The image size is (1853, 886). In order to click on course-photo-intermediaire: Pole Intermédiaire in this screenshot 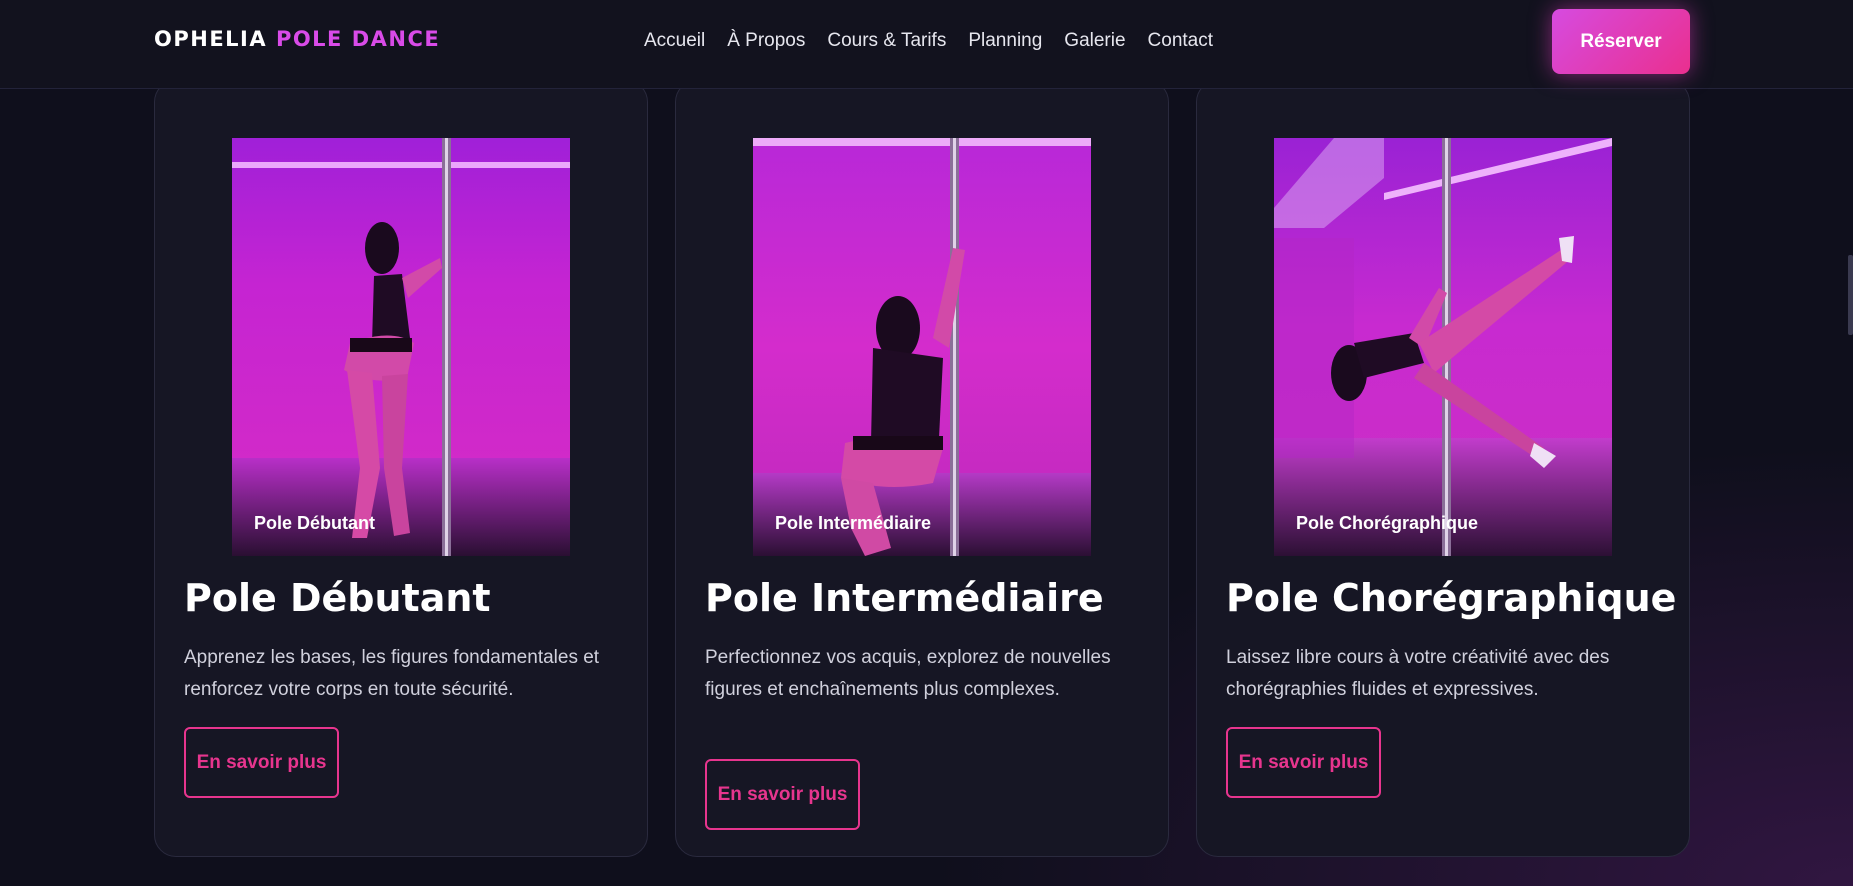, I will do `click(922, 347)`.